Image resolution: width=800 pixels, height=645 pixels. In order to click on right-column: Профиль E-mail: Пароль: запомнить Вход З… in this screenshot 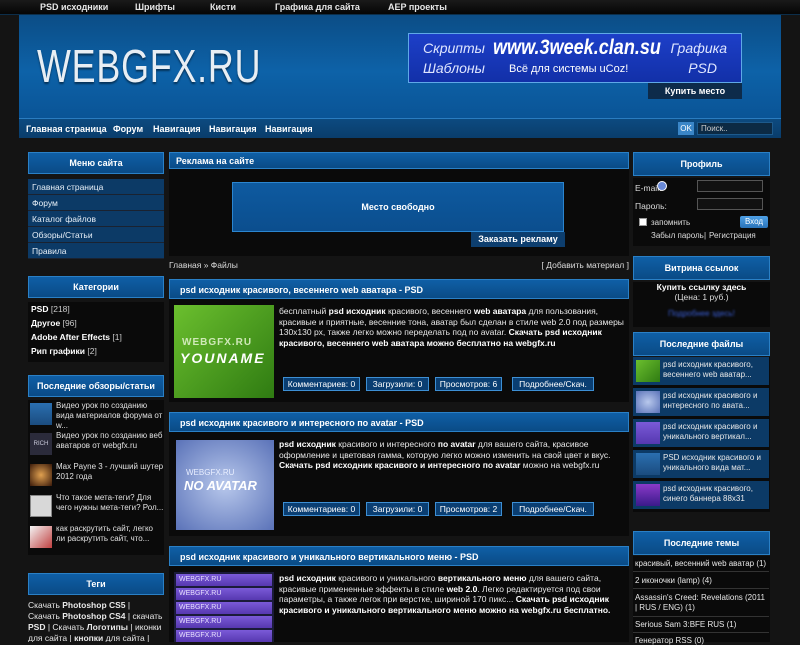, I will do `click(701, 398)`.